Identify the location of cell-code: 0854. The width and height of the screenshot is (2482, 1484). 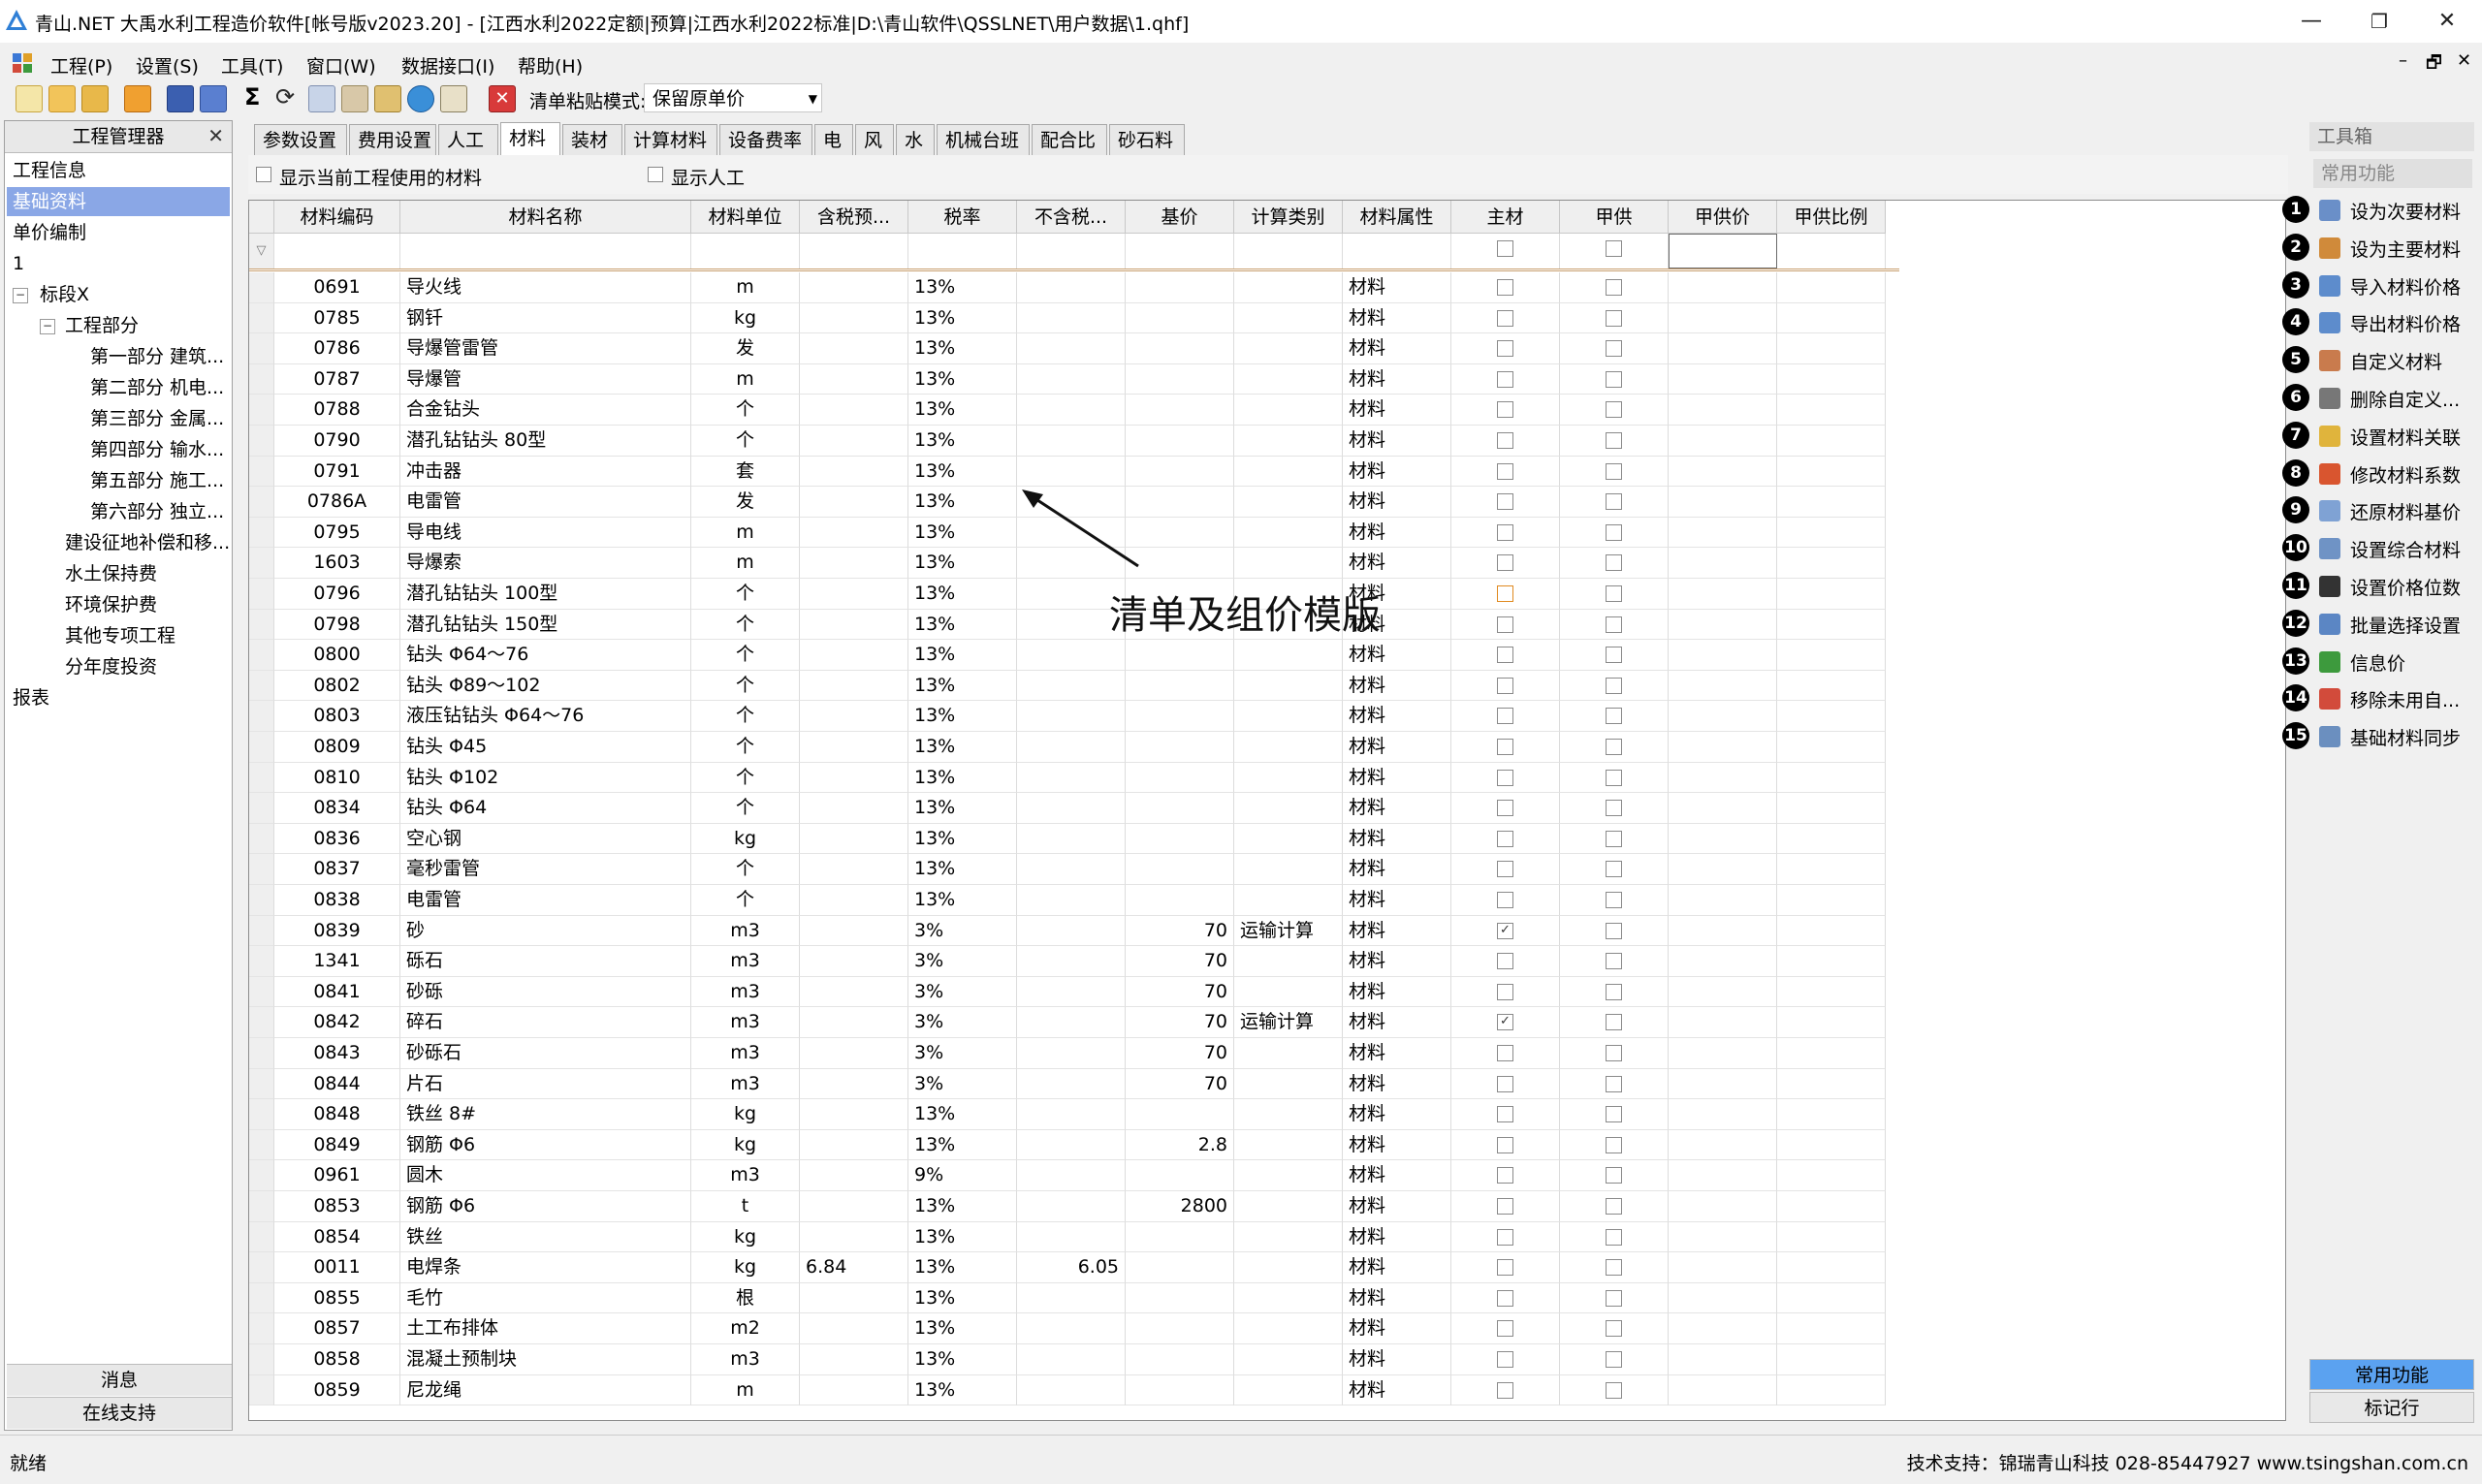
(337, 1237).